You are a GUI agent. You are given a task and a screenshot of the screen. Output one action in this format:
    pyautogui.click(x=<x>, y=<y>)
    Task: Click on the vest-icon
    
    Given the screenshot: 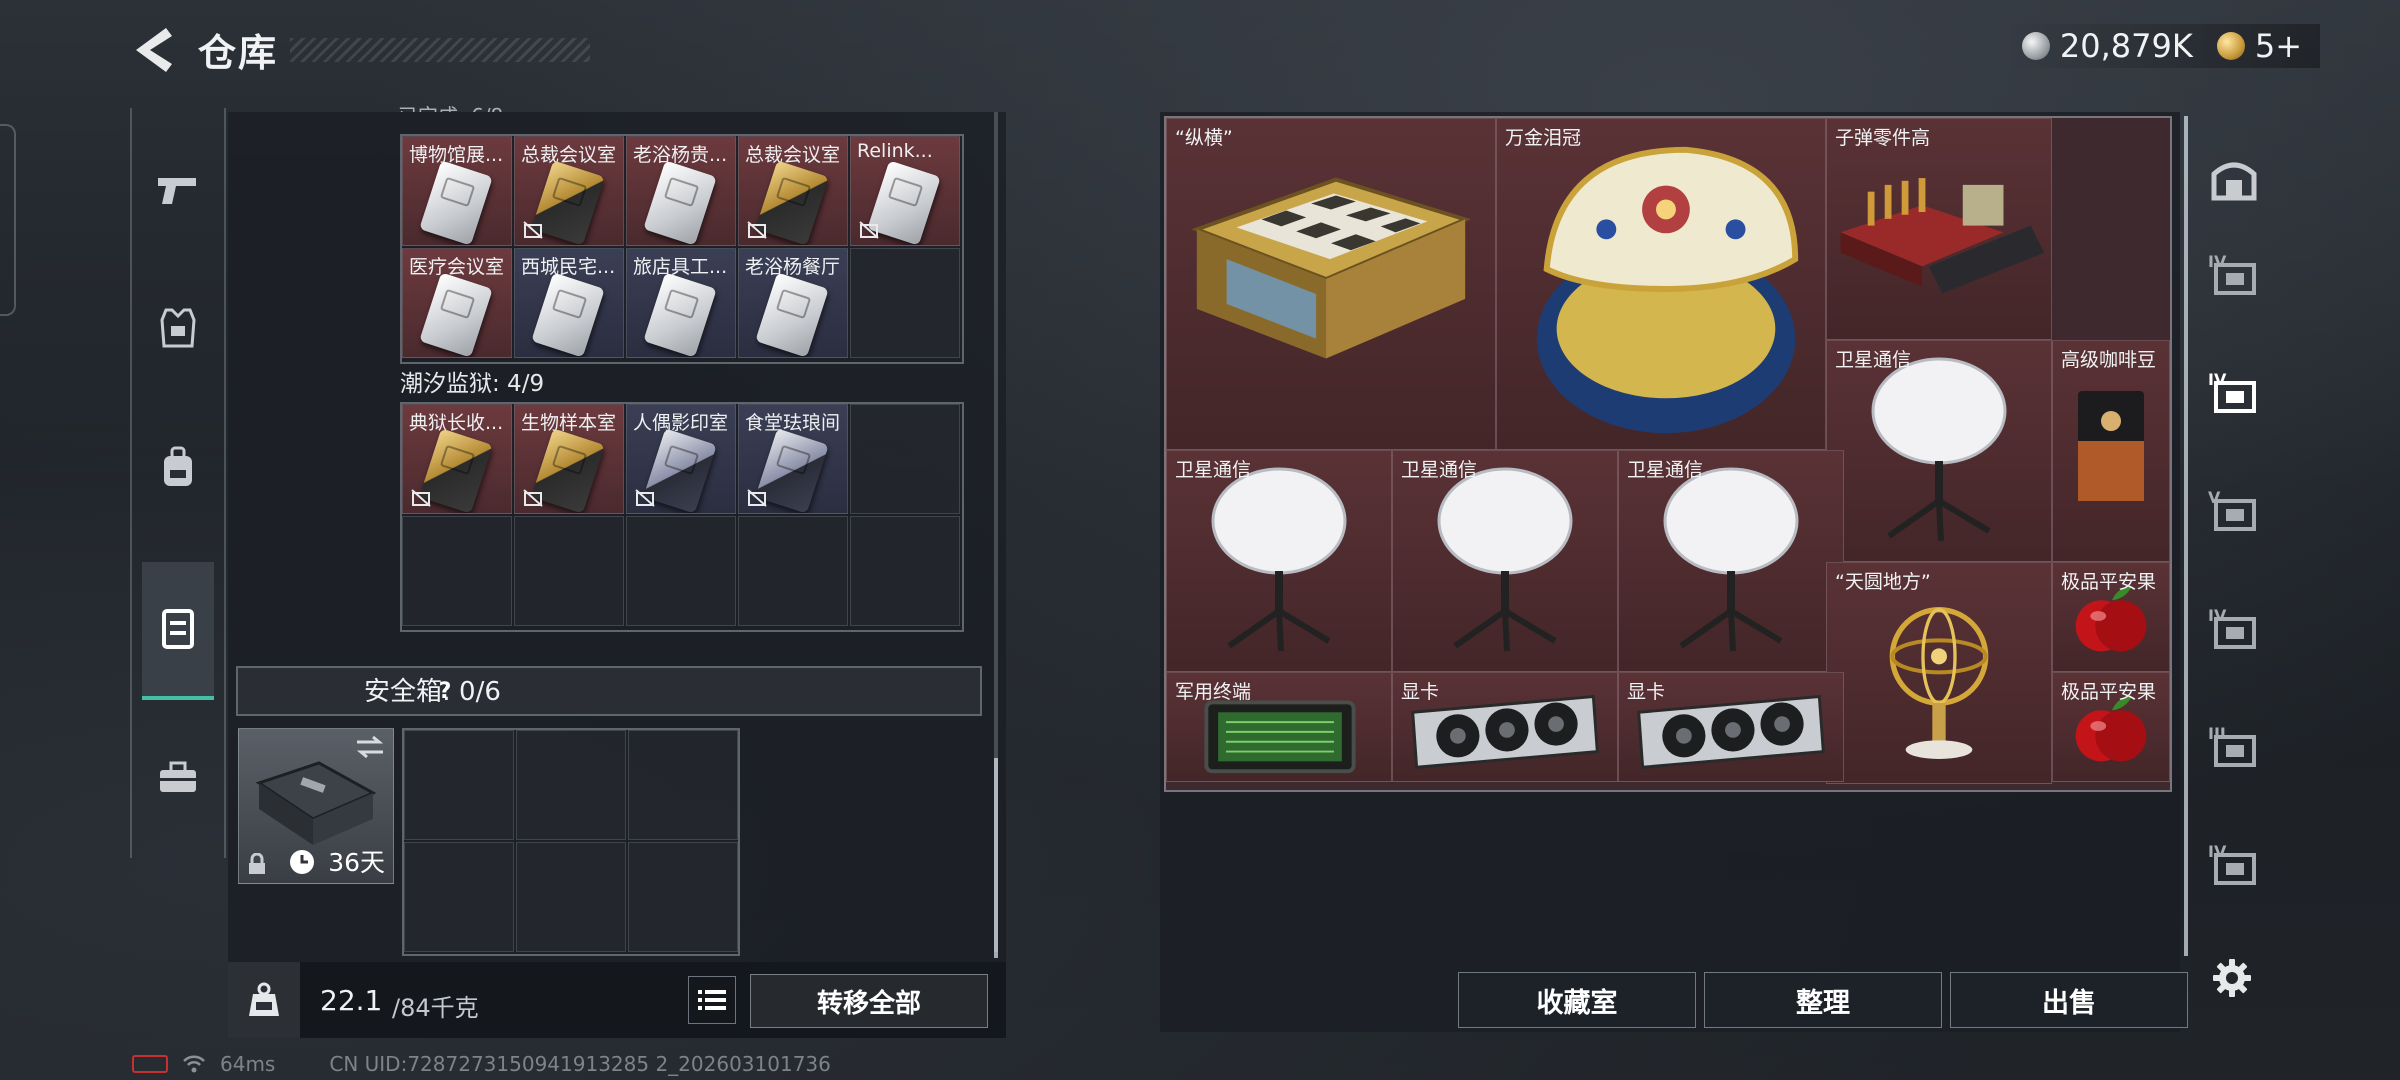 What is the action you would take?
    pyautogui.click(x=178, y=328)
    